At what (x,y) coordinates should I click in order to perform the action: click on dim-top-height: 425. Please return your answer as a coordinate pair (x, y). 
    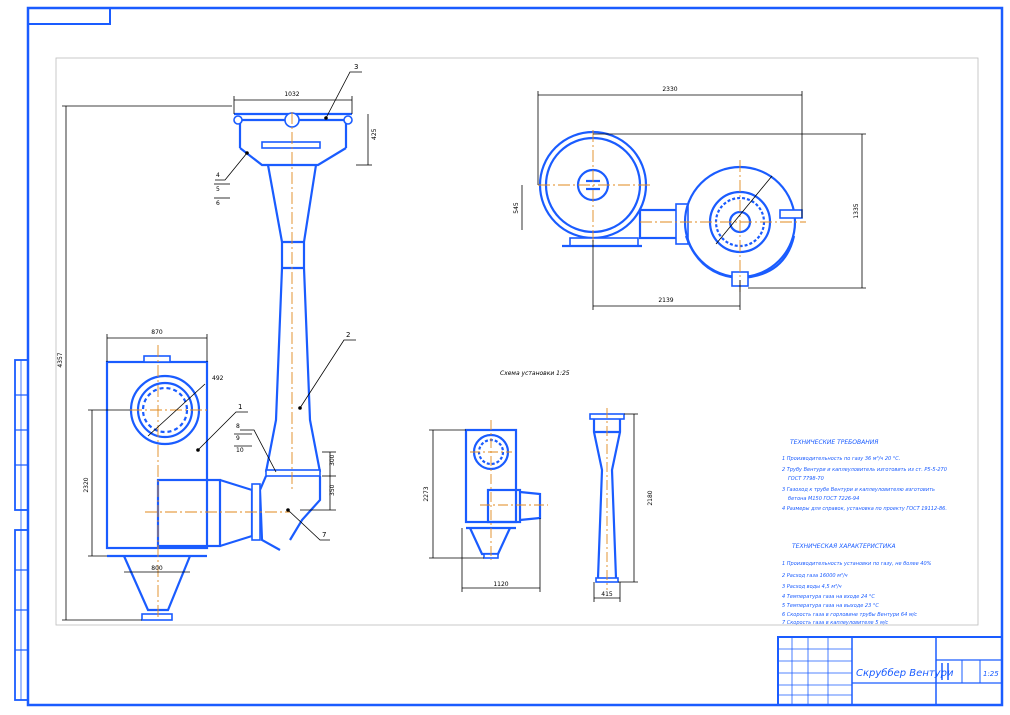
    Looking at the image, I should click on (374, 134).